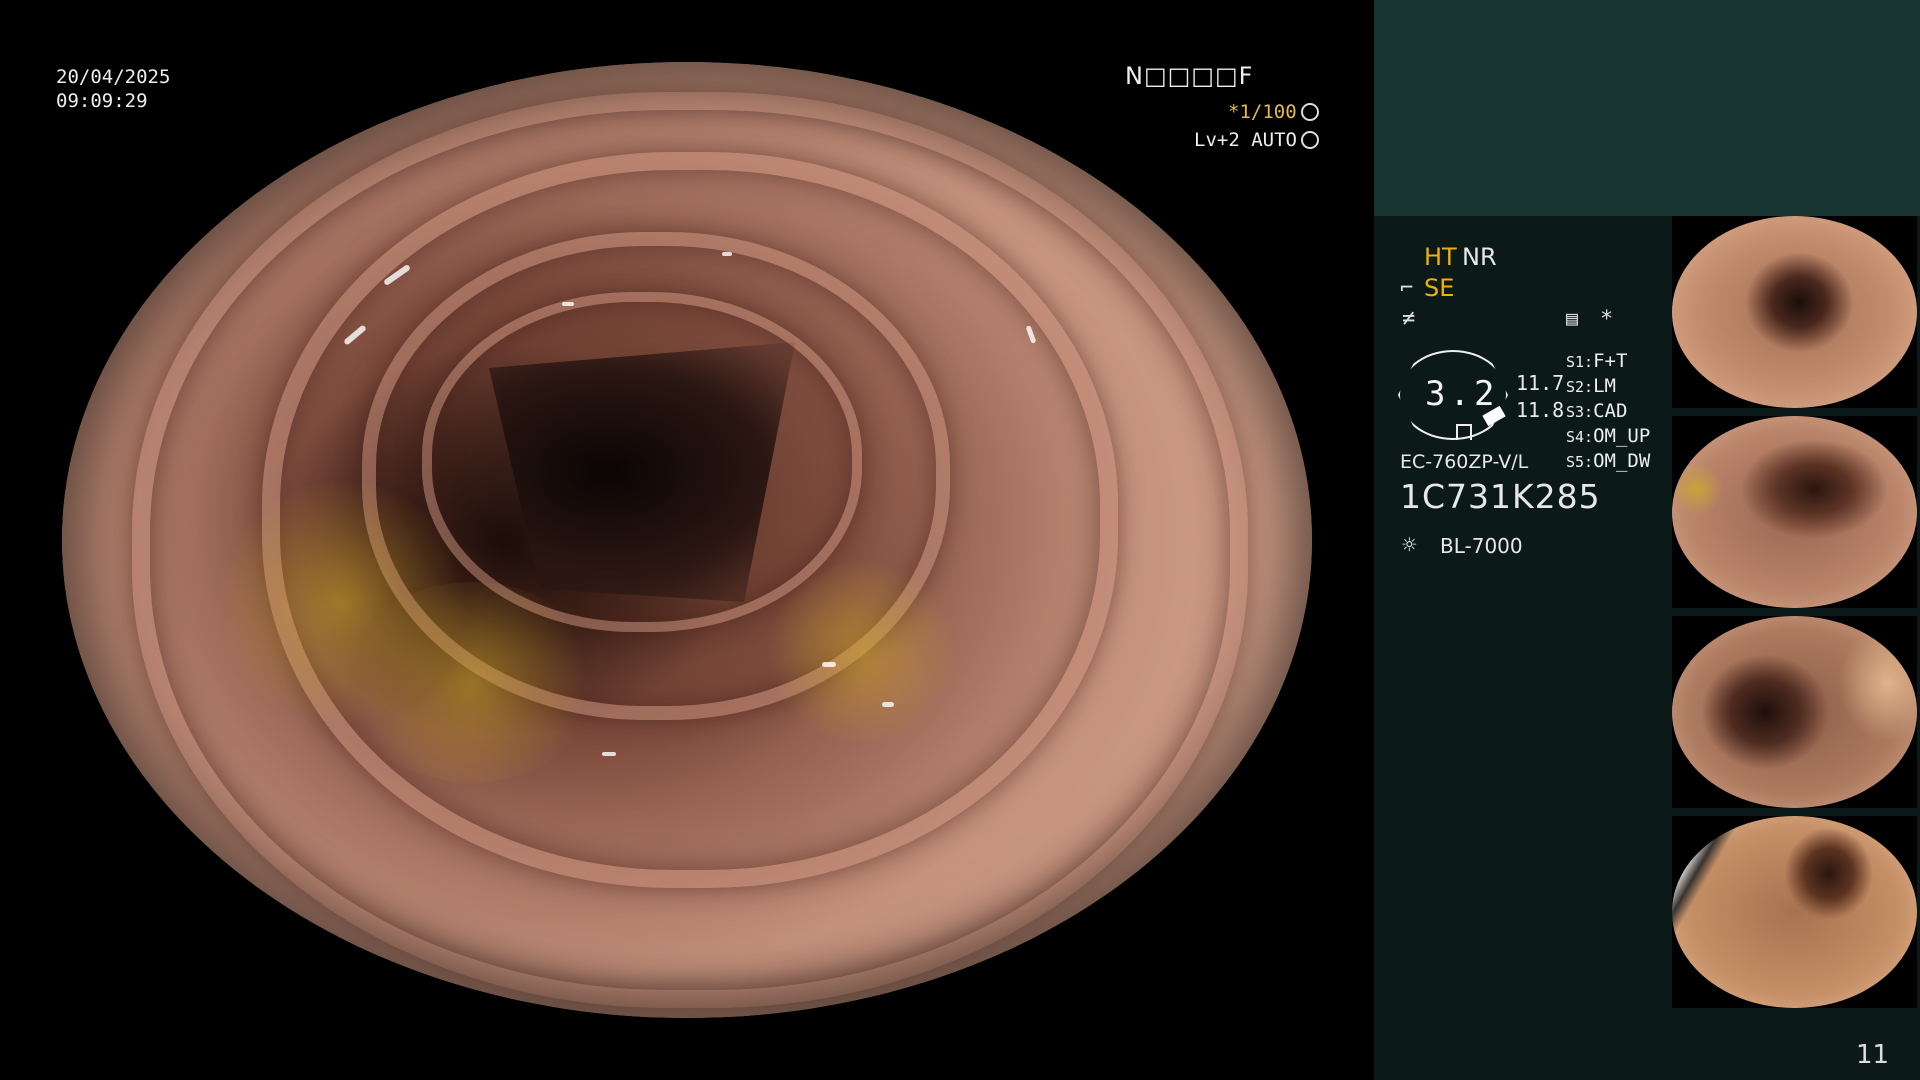 This screenshot has width=1920, height=1080. I want to click on gauge-indicator, so click(1464, 432).